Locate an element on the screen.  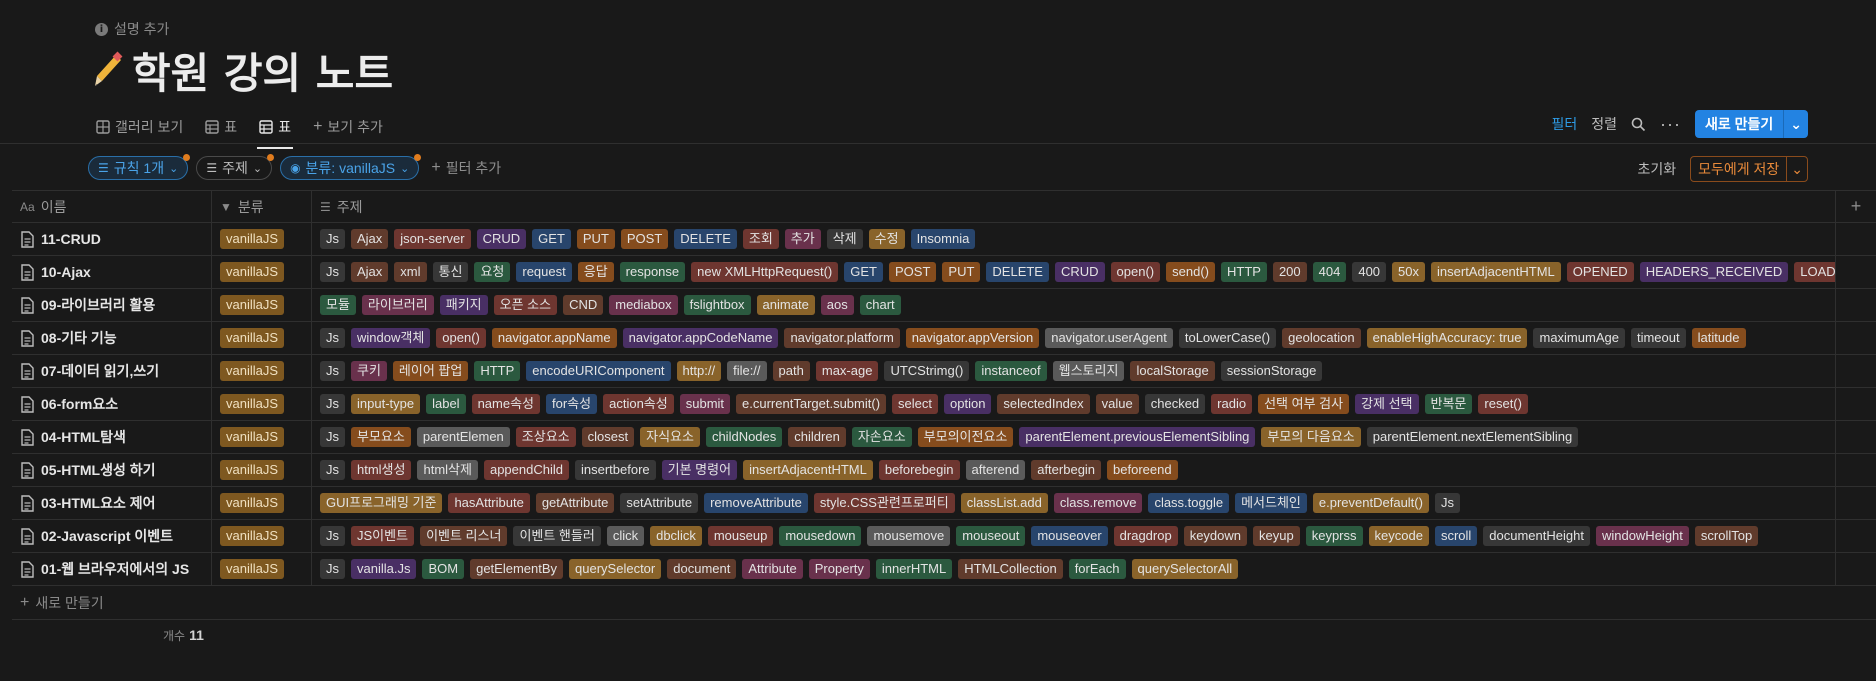
topic-tag: Attribute is located at coordinates (772, 569).